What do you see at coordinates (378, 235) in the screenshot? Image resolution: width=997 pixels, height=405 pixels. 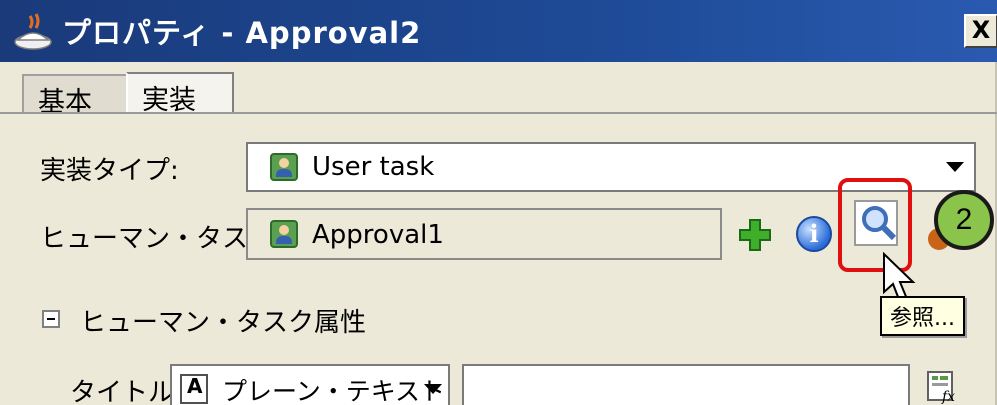 I see `human-task-value: Approval1` at bounding box center [378, 235].